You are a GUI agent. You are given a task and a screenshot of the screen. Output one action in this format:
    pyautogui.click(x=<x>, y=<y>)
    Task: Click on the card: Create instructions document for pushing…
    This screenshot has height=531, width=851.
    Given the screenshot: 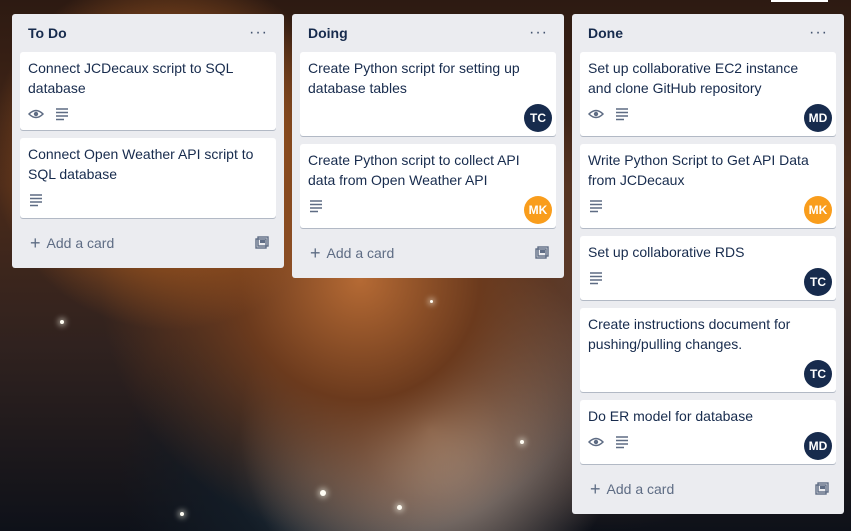 What is the action you would take?
    pyautogui.click(x=708, y=350)
    